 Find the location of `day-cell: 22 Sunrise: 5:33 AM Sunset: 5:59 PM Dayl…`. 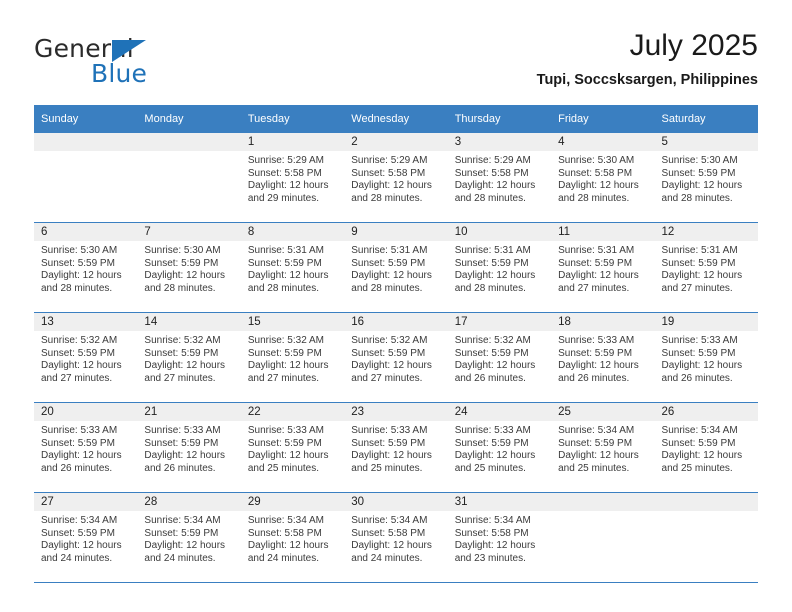

day-cell: 22 Sunrise: 5:33 AM Sunset: 5:59 PM Dayl… is located at coordinates (292, 447).